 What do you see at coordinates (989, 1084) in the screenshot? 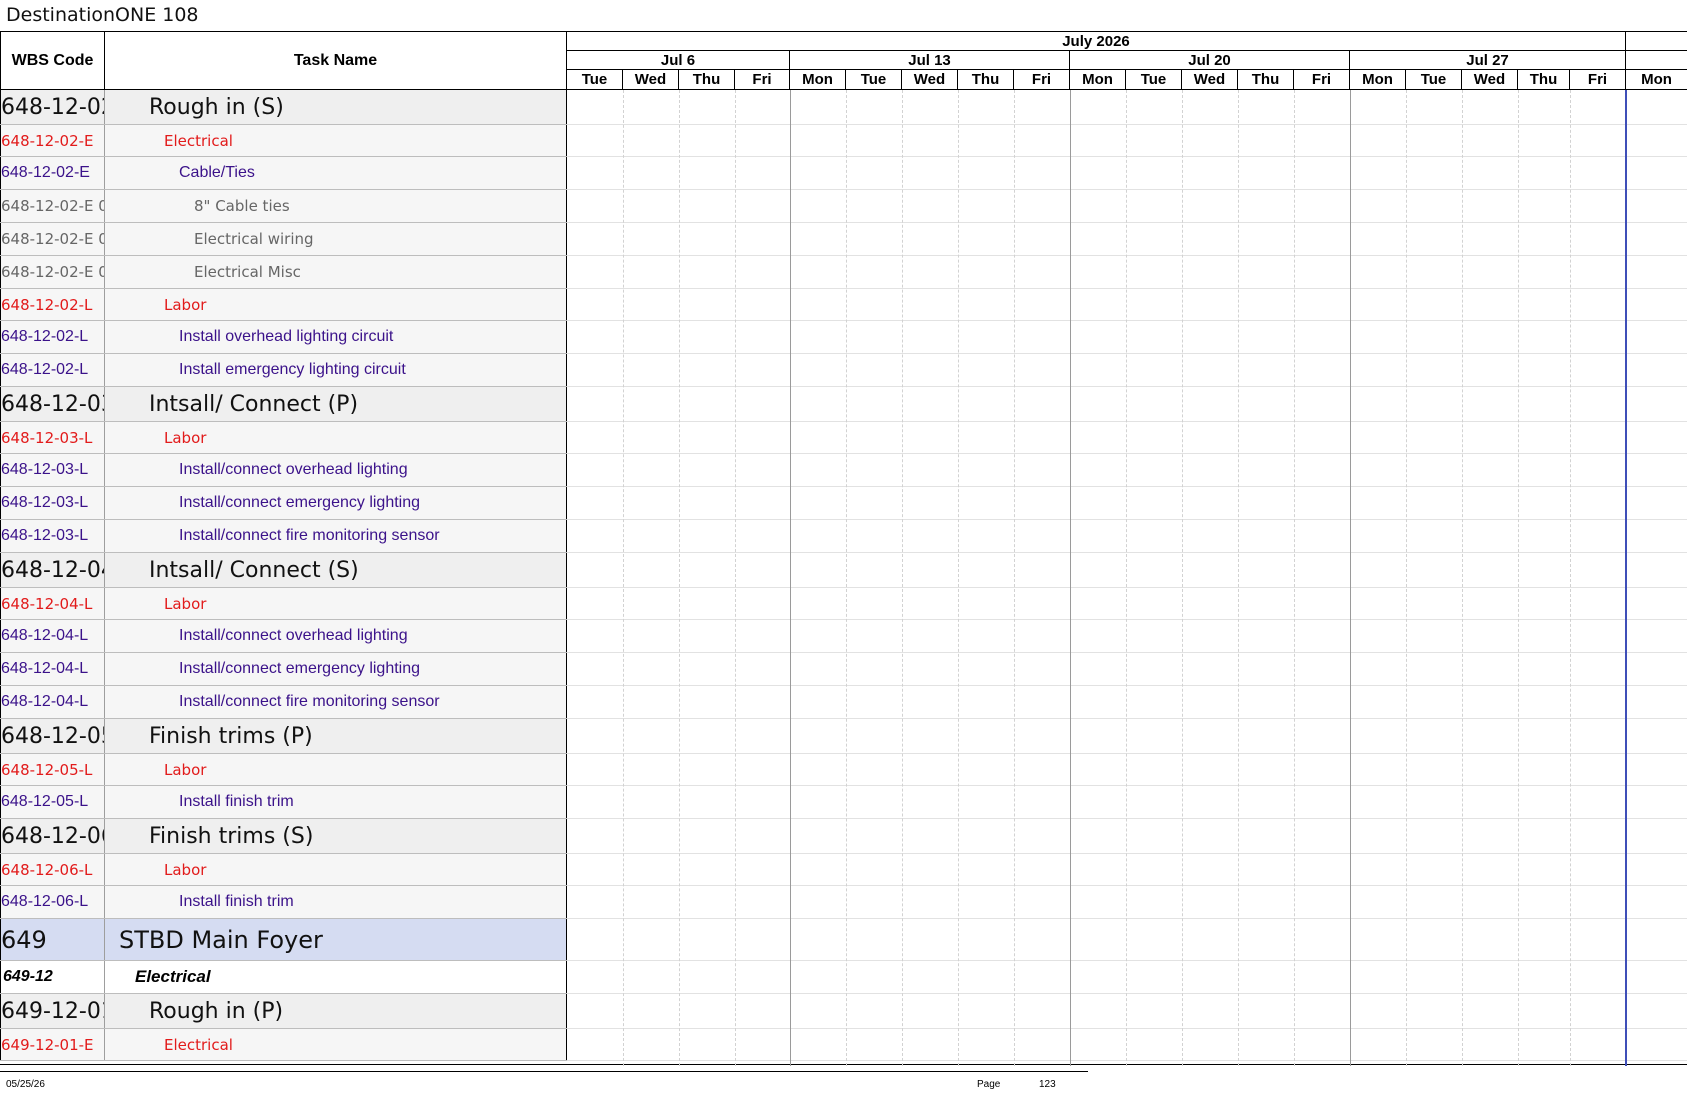
I see `footer-page-label: Page` at bounding box center [989, 1084].